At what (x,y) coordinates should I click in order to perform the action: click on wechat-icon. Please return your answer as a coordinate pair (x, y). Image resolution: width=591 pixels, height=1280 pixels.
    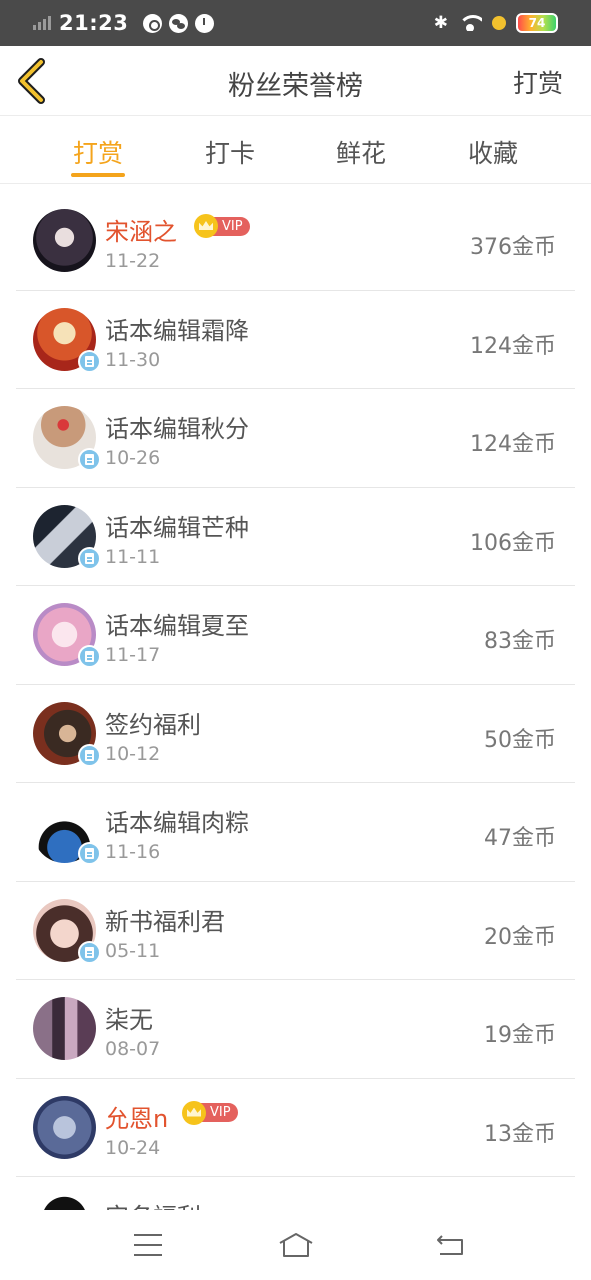
    Looking at the image, I should click on (179, 23).